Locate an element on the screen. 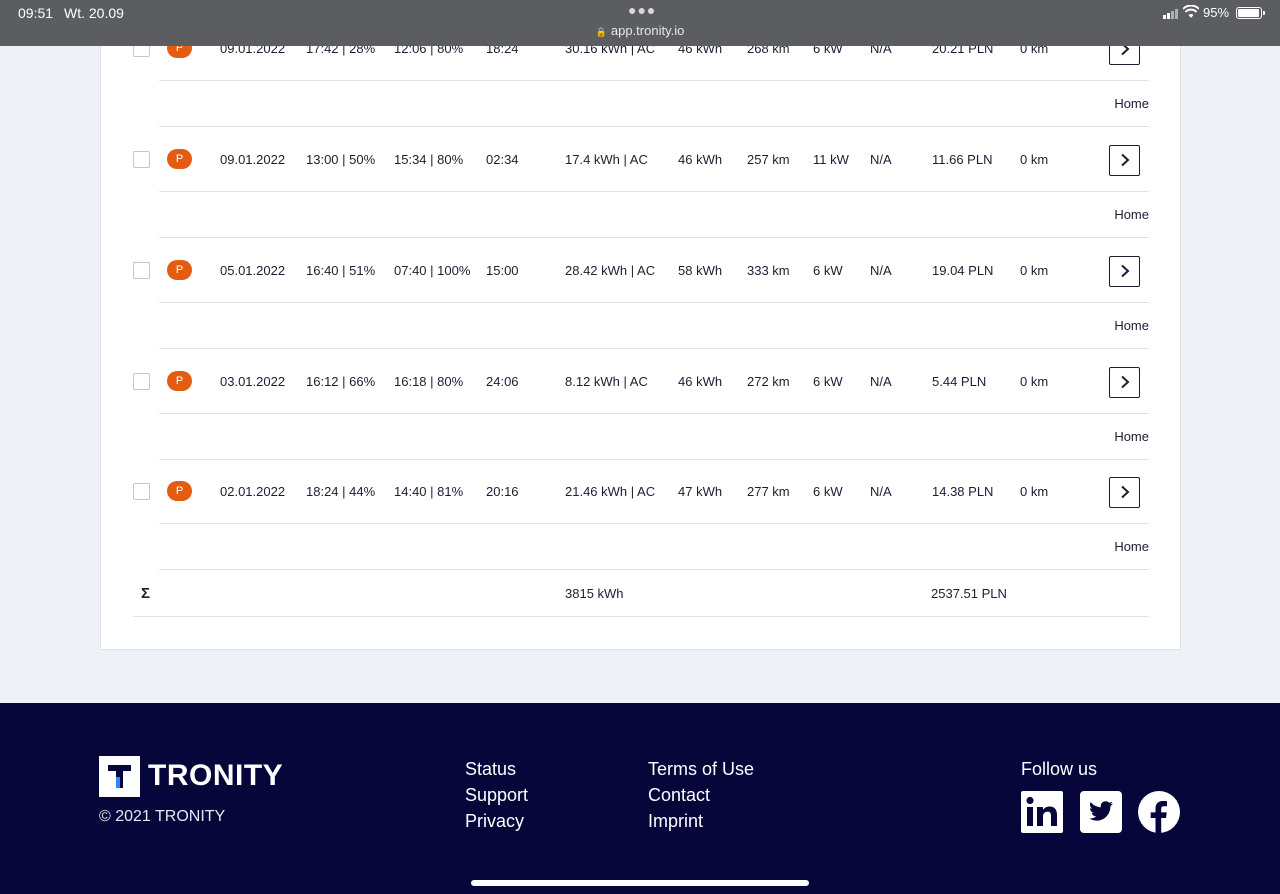 The image size is (1280, 894). session-range: 272 km is located at coordinates (768, 381).